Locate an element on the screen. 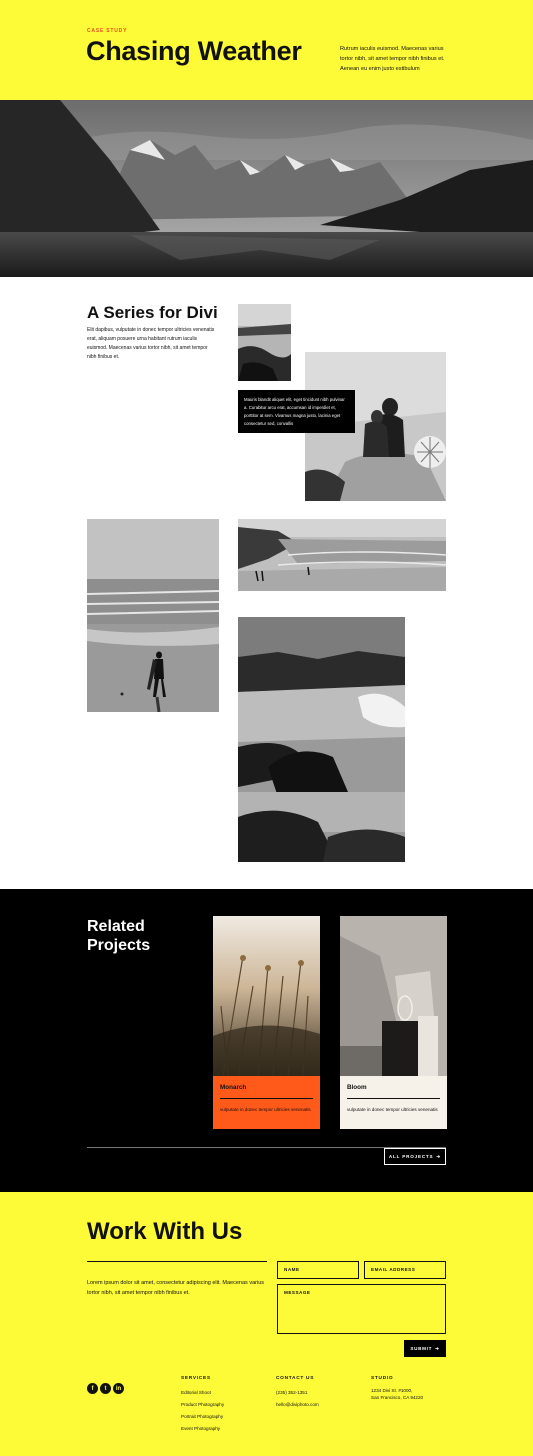  contact-email: hello@diviphoto.com is located at coordinates (297, 1405).